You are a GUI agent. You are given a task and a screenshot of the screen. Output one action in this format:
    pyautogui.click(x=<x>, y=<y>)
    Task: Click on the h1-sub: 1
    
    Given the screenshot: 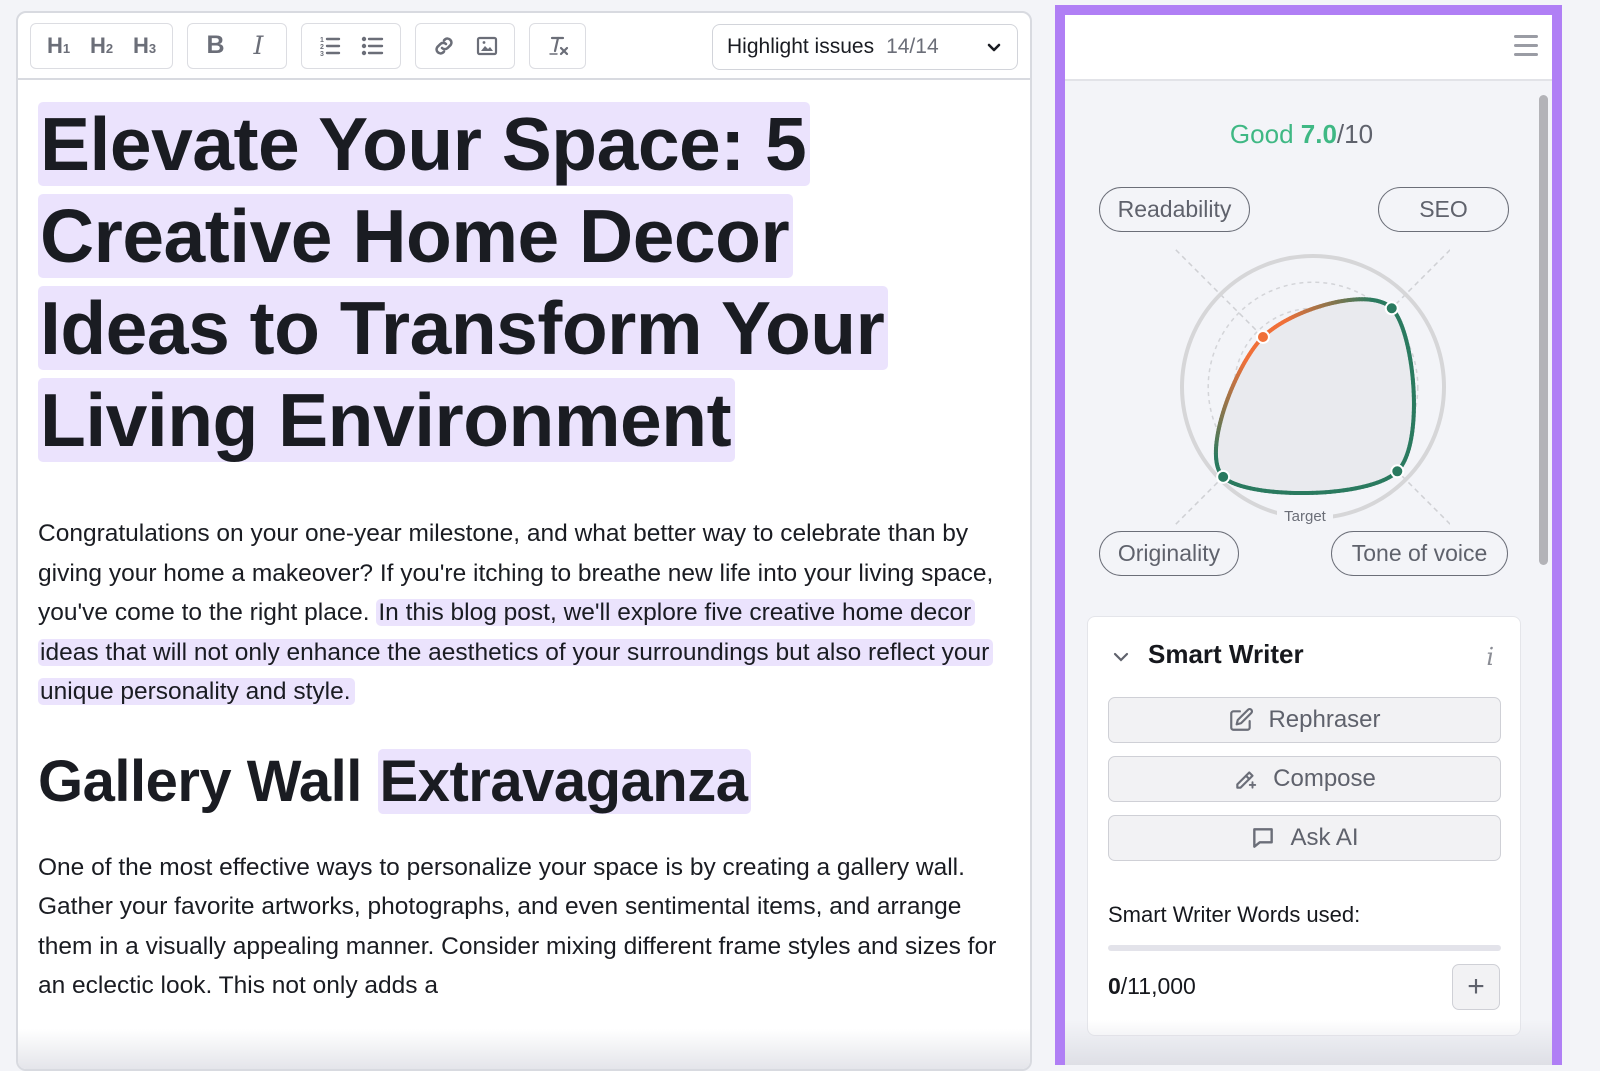 What is the action you would take?
    pyautogui.click(x=66, y=48)
    